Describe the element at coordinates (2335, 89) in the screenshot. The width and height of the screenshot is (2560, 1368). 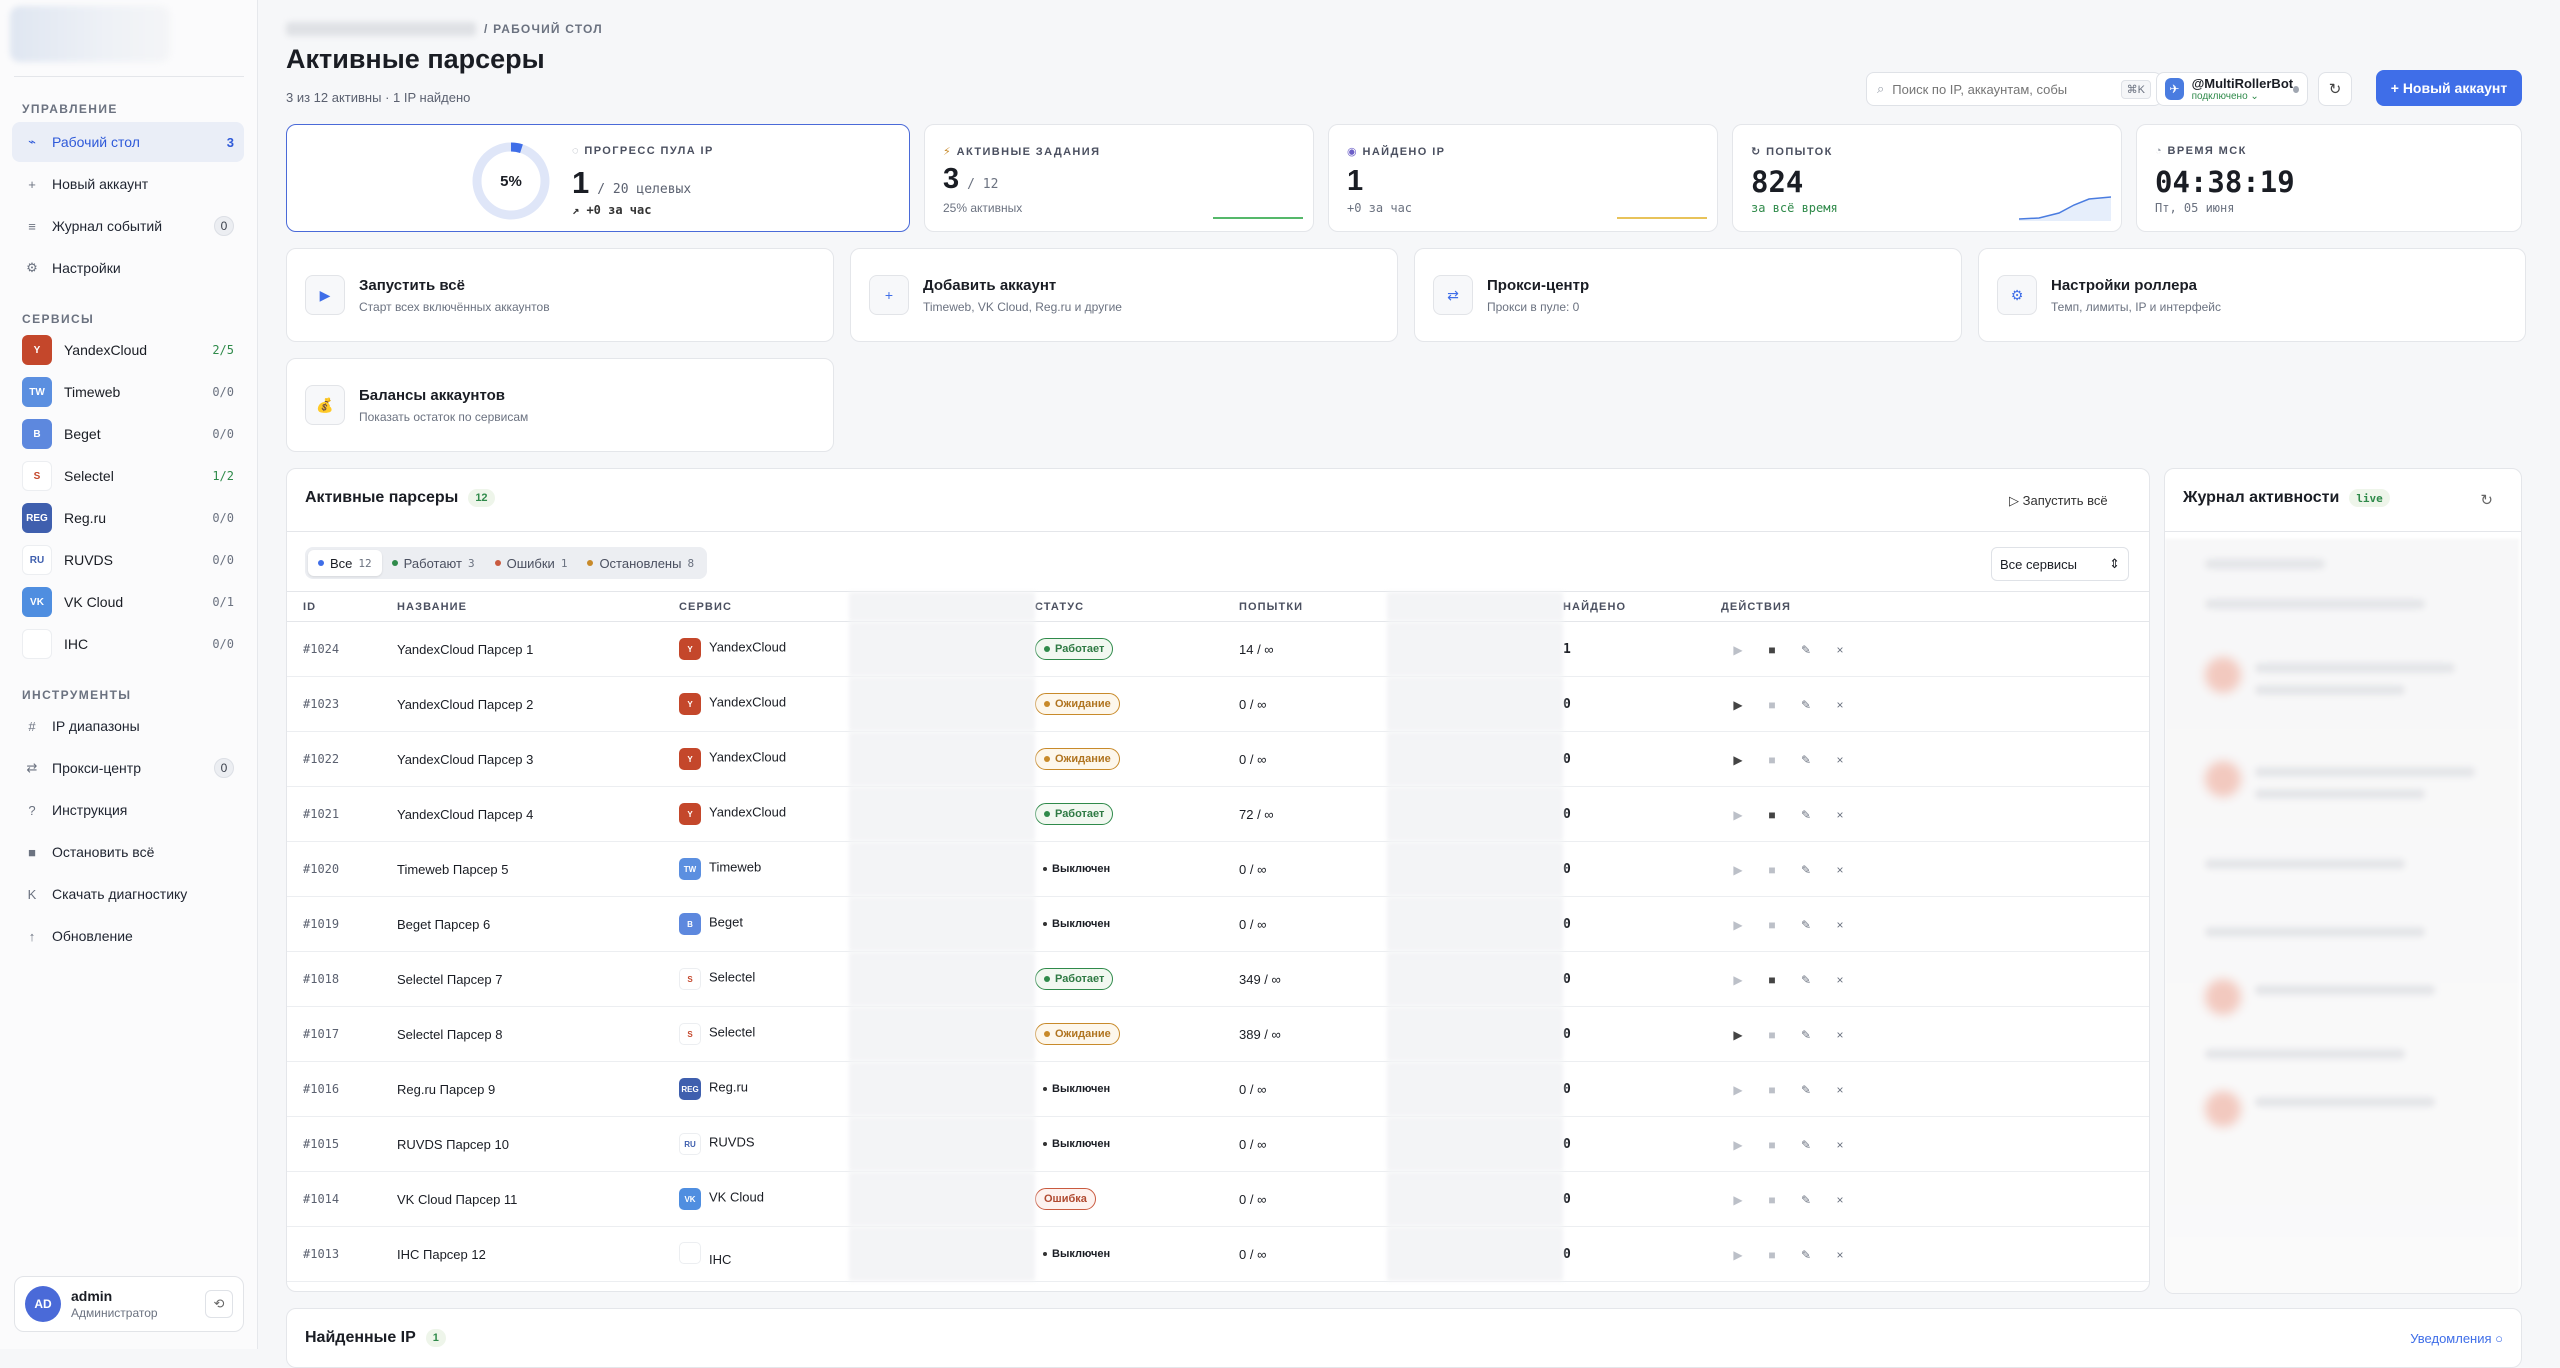
I see `refresh-button: ↻` at that location.